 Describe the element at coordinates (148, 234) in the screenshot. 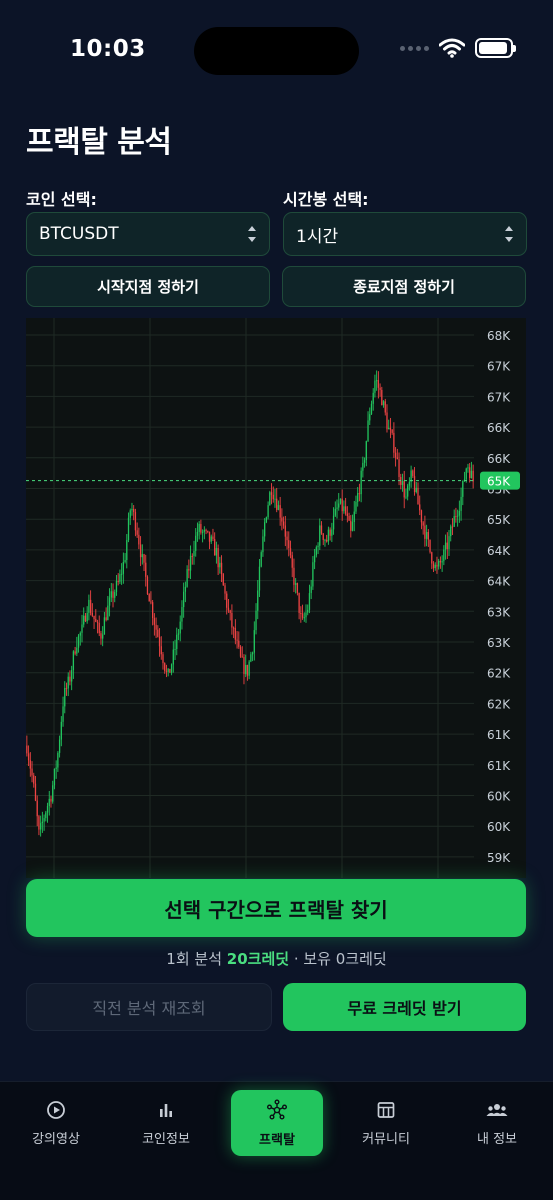

I see `coin-select: BTCUSDT` at that location.